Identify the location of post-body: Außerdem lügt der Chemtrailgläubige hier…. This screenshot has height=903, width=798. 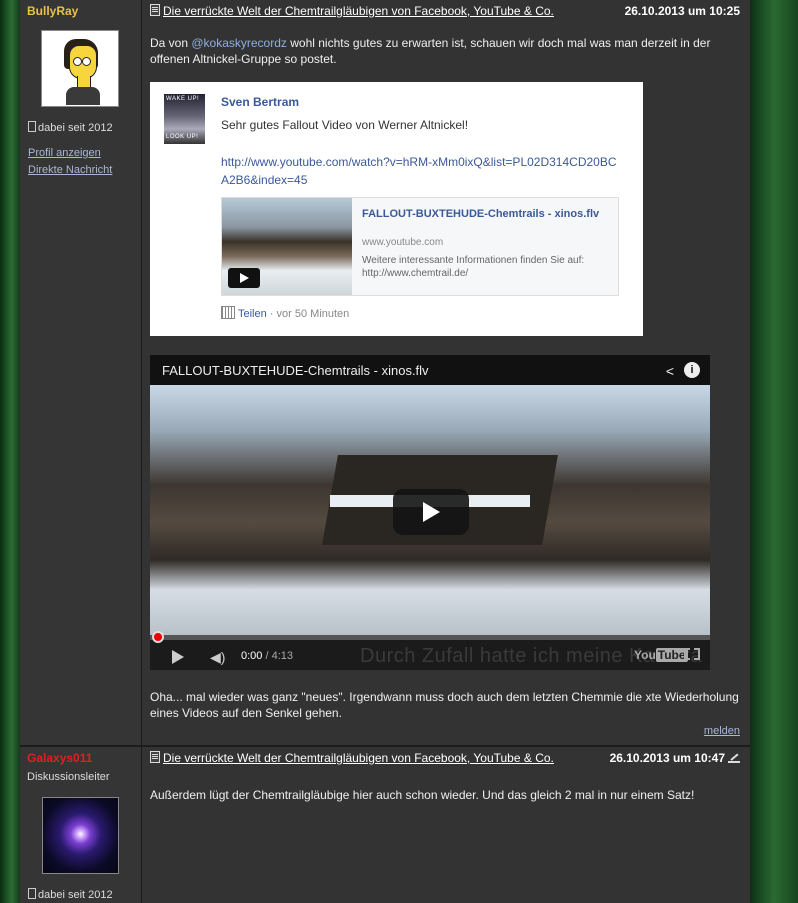
(422, 795).